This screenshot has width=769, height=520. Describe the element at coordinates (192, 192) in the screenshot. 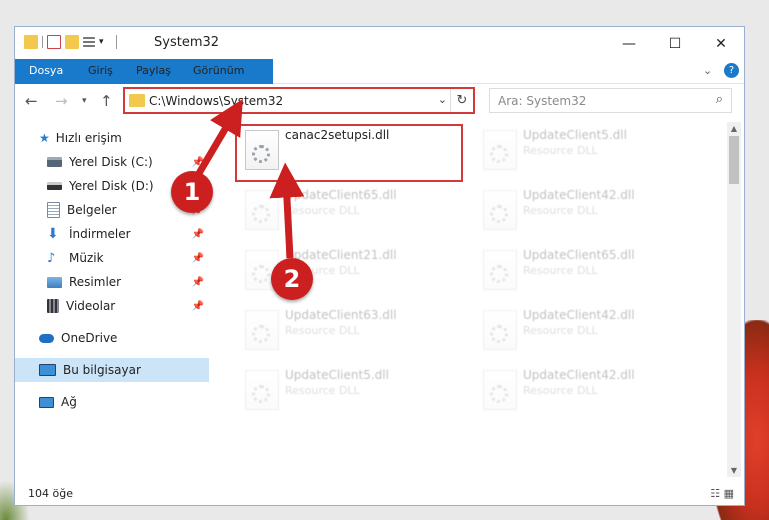

I see `callout-step-1: 1` at that location.